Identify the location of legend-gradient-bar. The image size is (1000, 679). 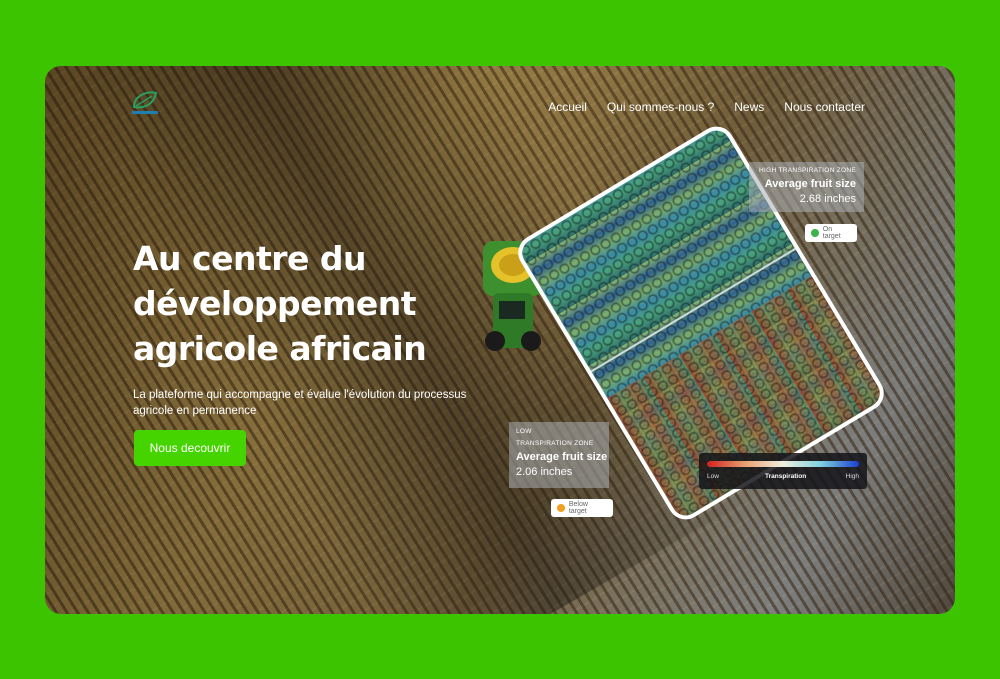
(783, 464).